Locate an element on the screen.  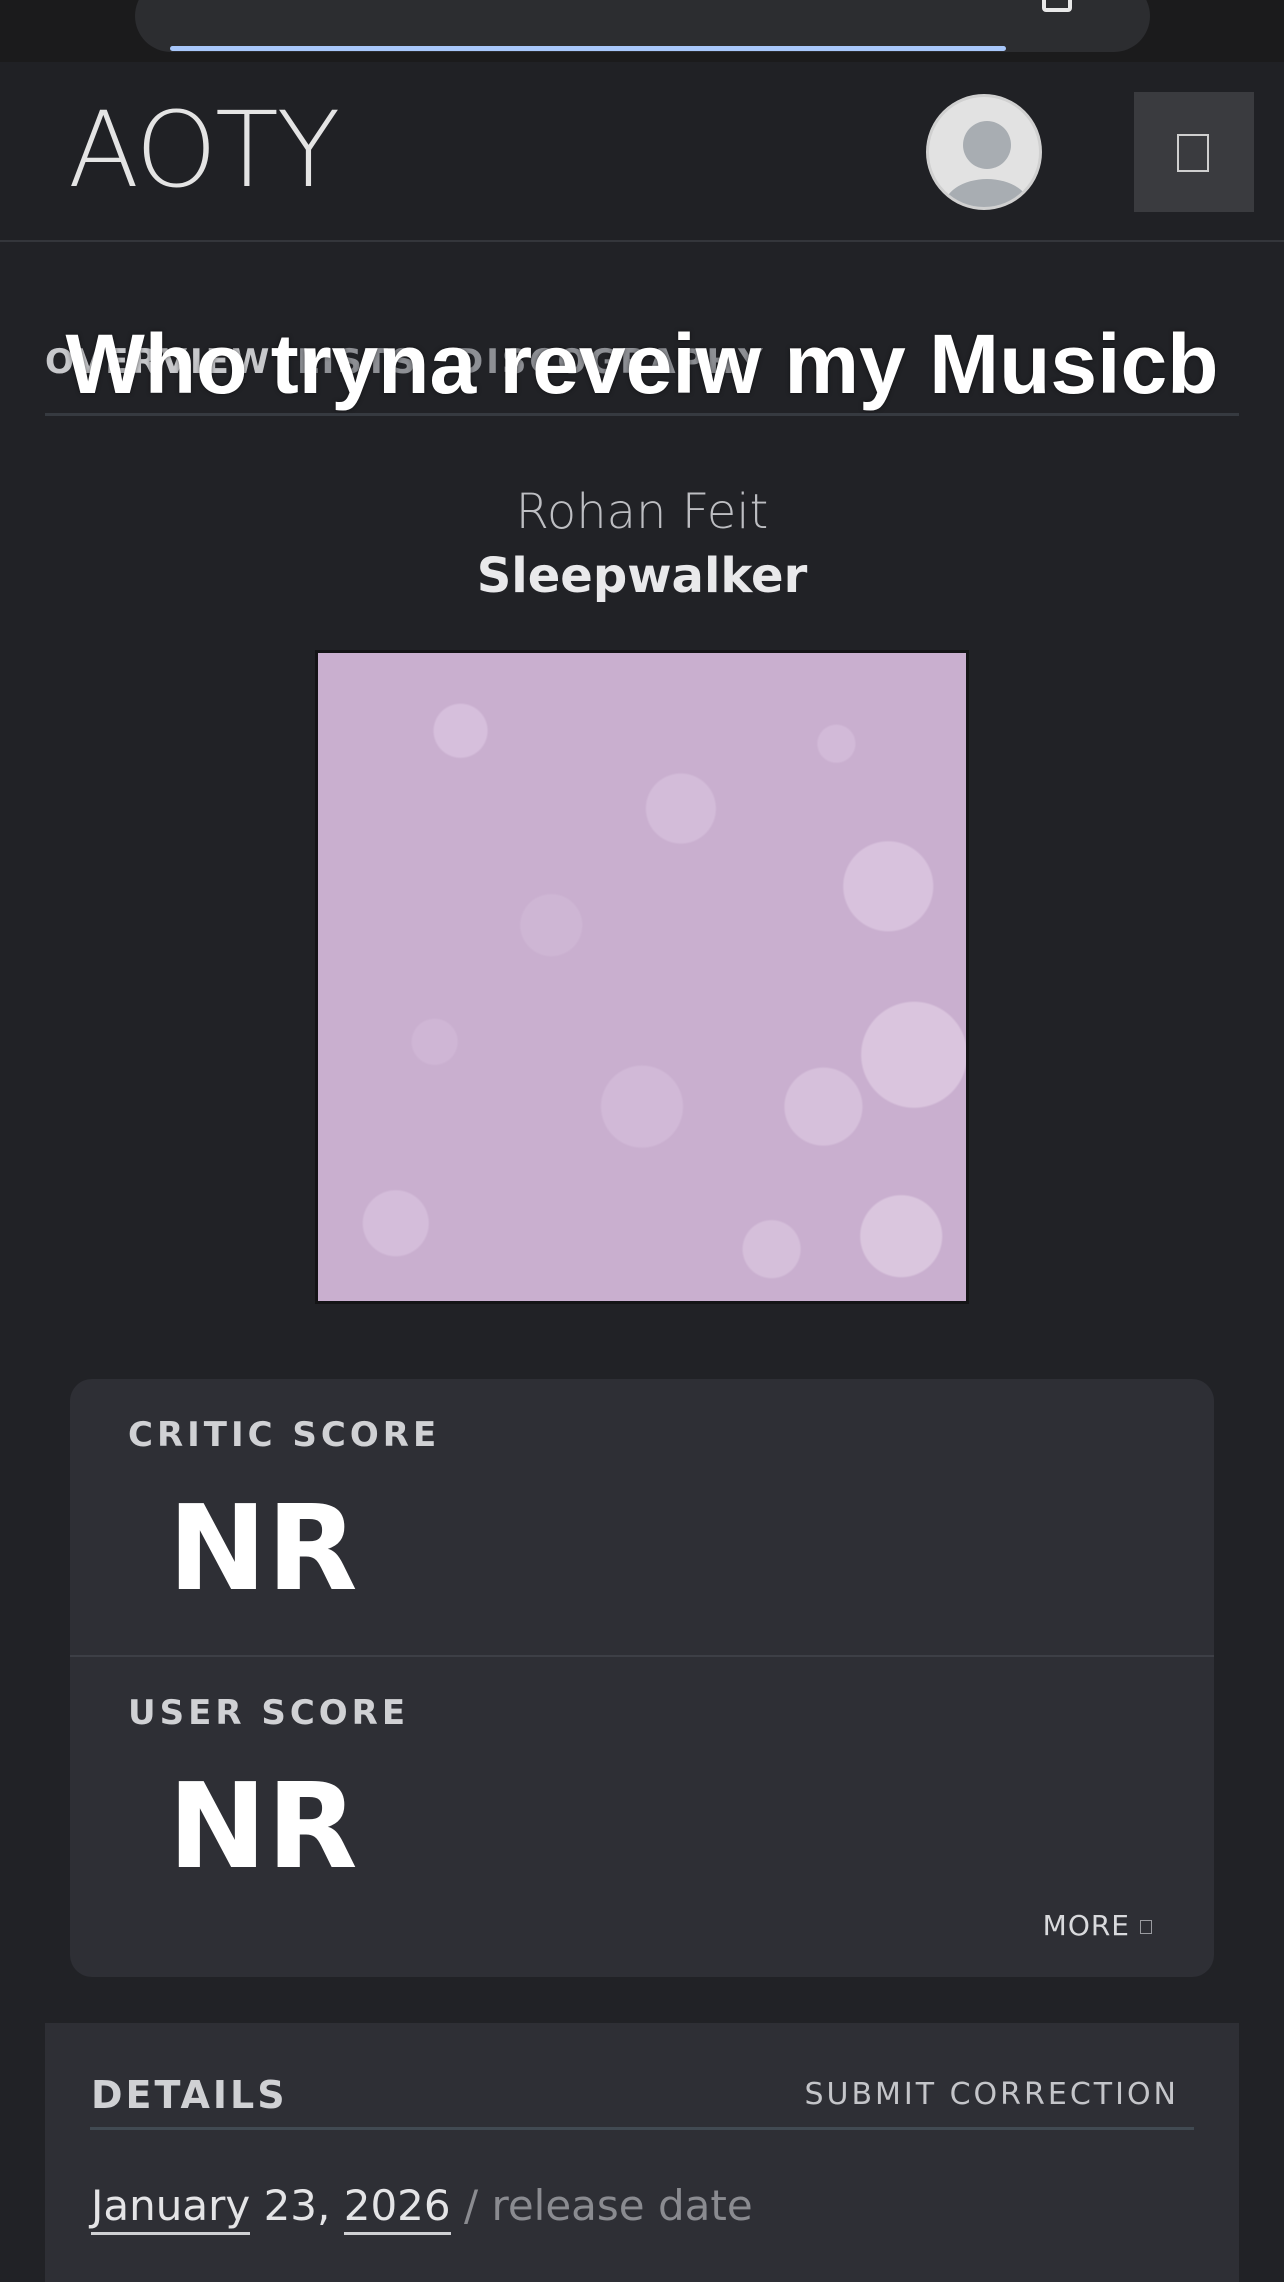
score-divider is located at coordinates (642, 1656).